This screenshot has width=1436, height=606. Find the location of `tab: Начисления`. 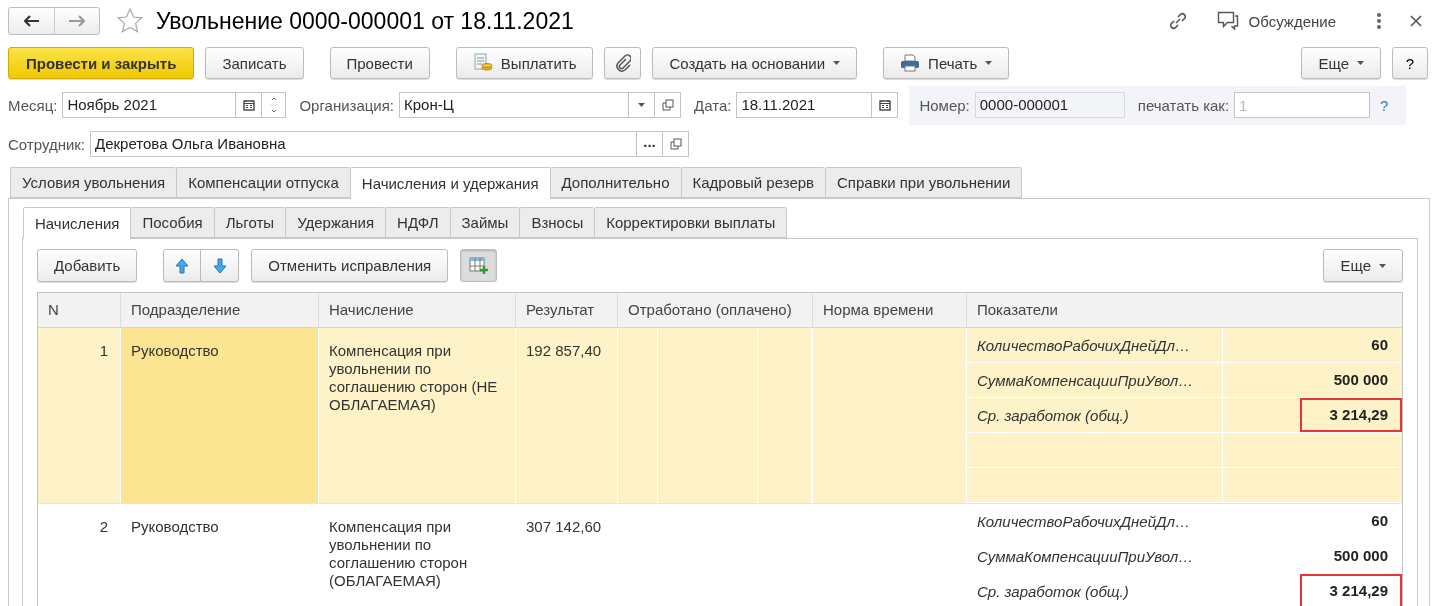

tab: Начисления is located at coordinates (77, 223).